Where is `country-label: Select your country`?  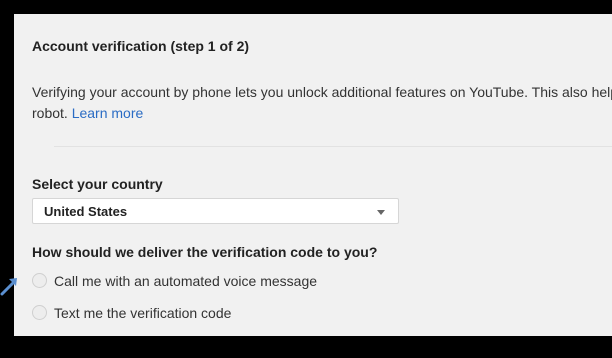
country-label: Select your country is located at coordinates (97, 184).